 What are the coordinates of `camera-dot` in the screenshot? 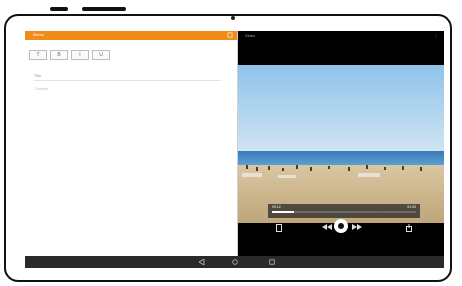 It's located at (233, 18).